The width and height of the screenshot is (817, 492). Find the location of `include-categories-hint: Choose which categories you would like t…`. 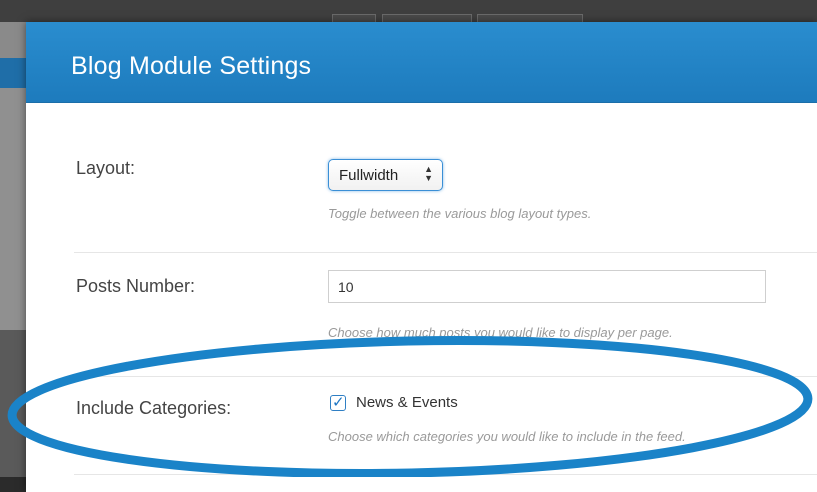

include-categories-hint: Choose which categories you would like t… is located at coordinates (507, 436).